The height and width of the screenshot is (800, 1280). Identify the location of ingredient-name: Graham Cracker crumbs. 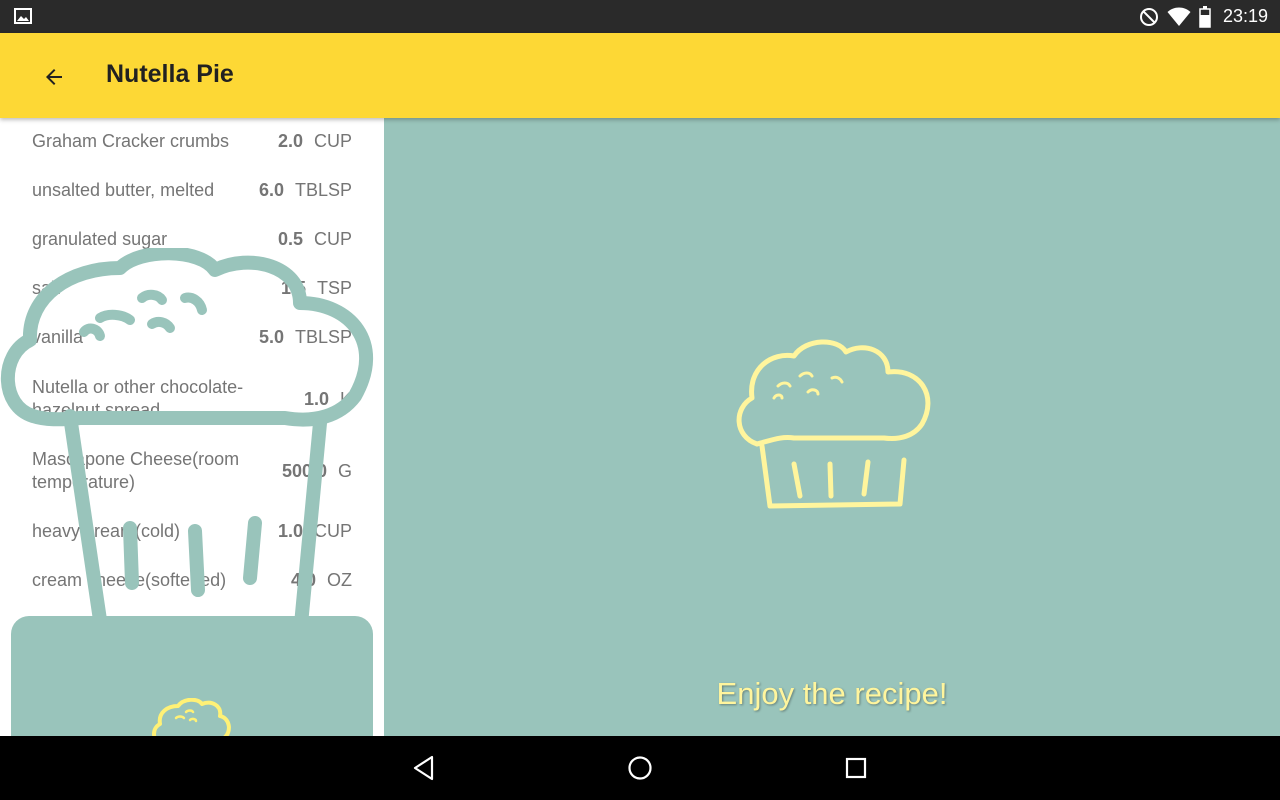
(131, 141).